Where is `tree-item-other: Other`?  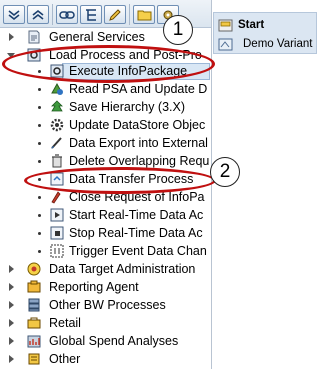 tree-item-other: Other is located at coordinates (105, 359).